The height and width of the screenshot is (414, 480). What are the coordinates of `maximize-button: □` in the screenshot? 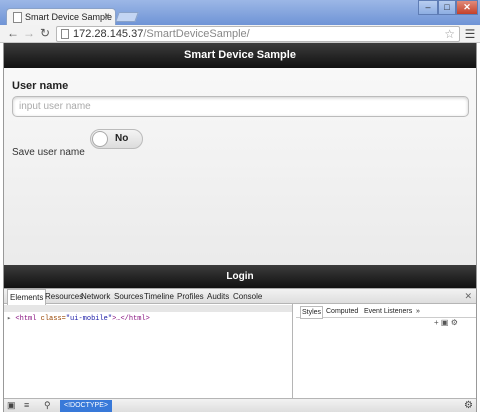 It's located at (447, 7).